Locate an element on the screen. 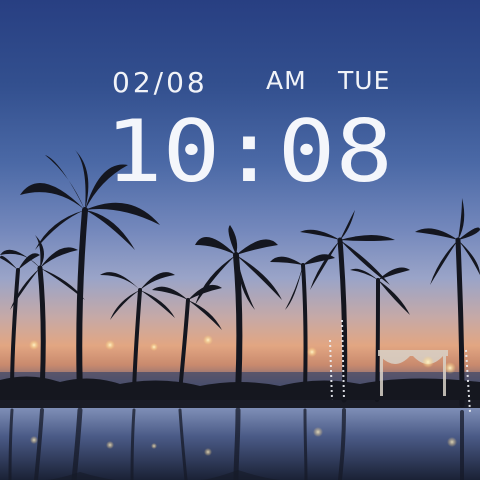 This screenshot has height=480, width=480. time-text: 10:08 is located at coordinates (249, 151).